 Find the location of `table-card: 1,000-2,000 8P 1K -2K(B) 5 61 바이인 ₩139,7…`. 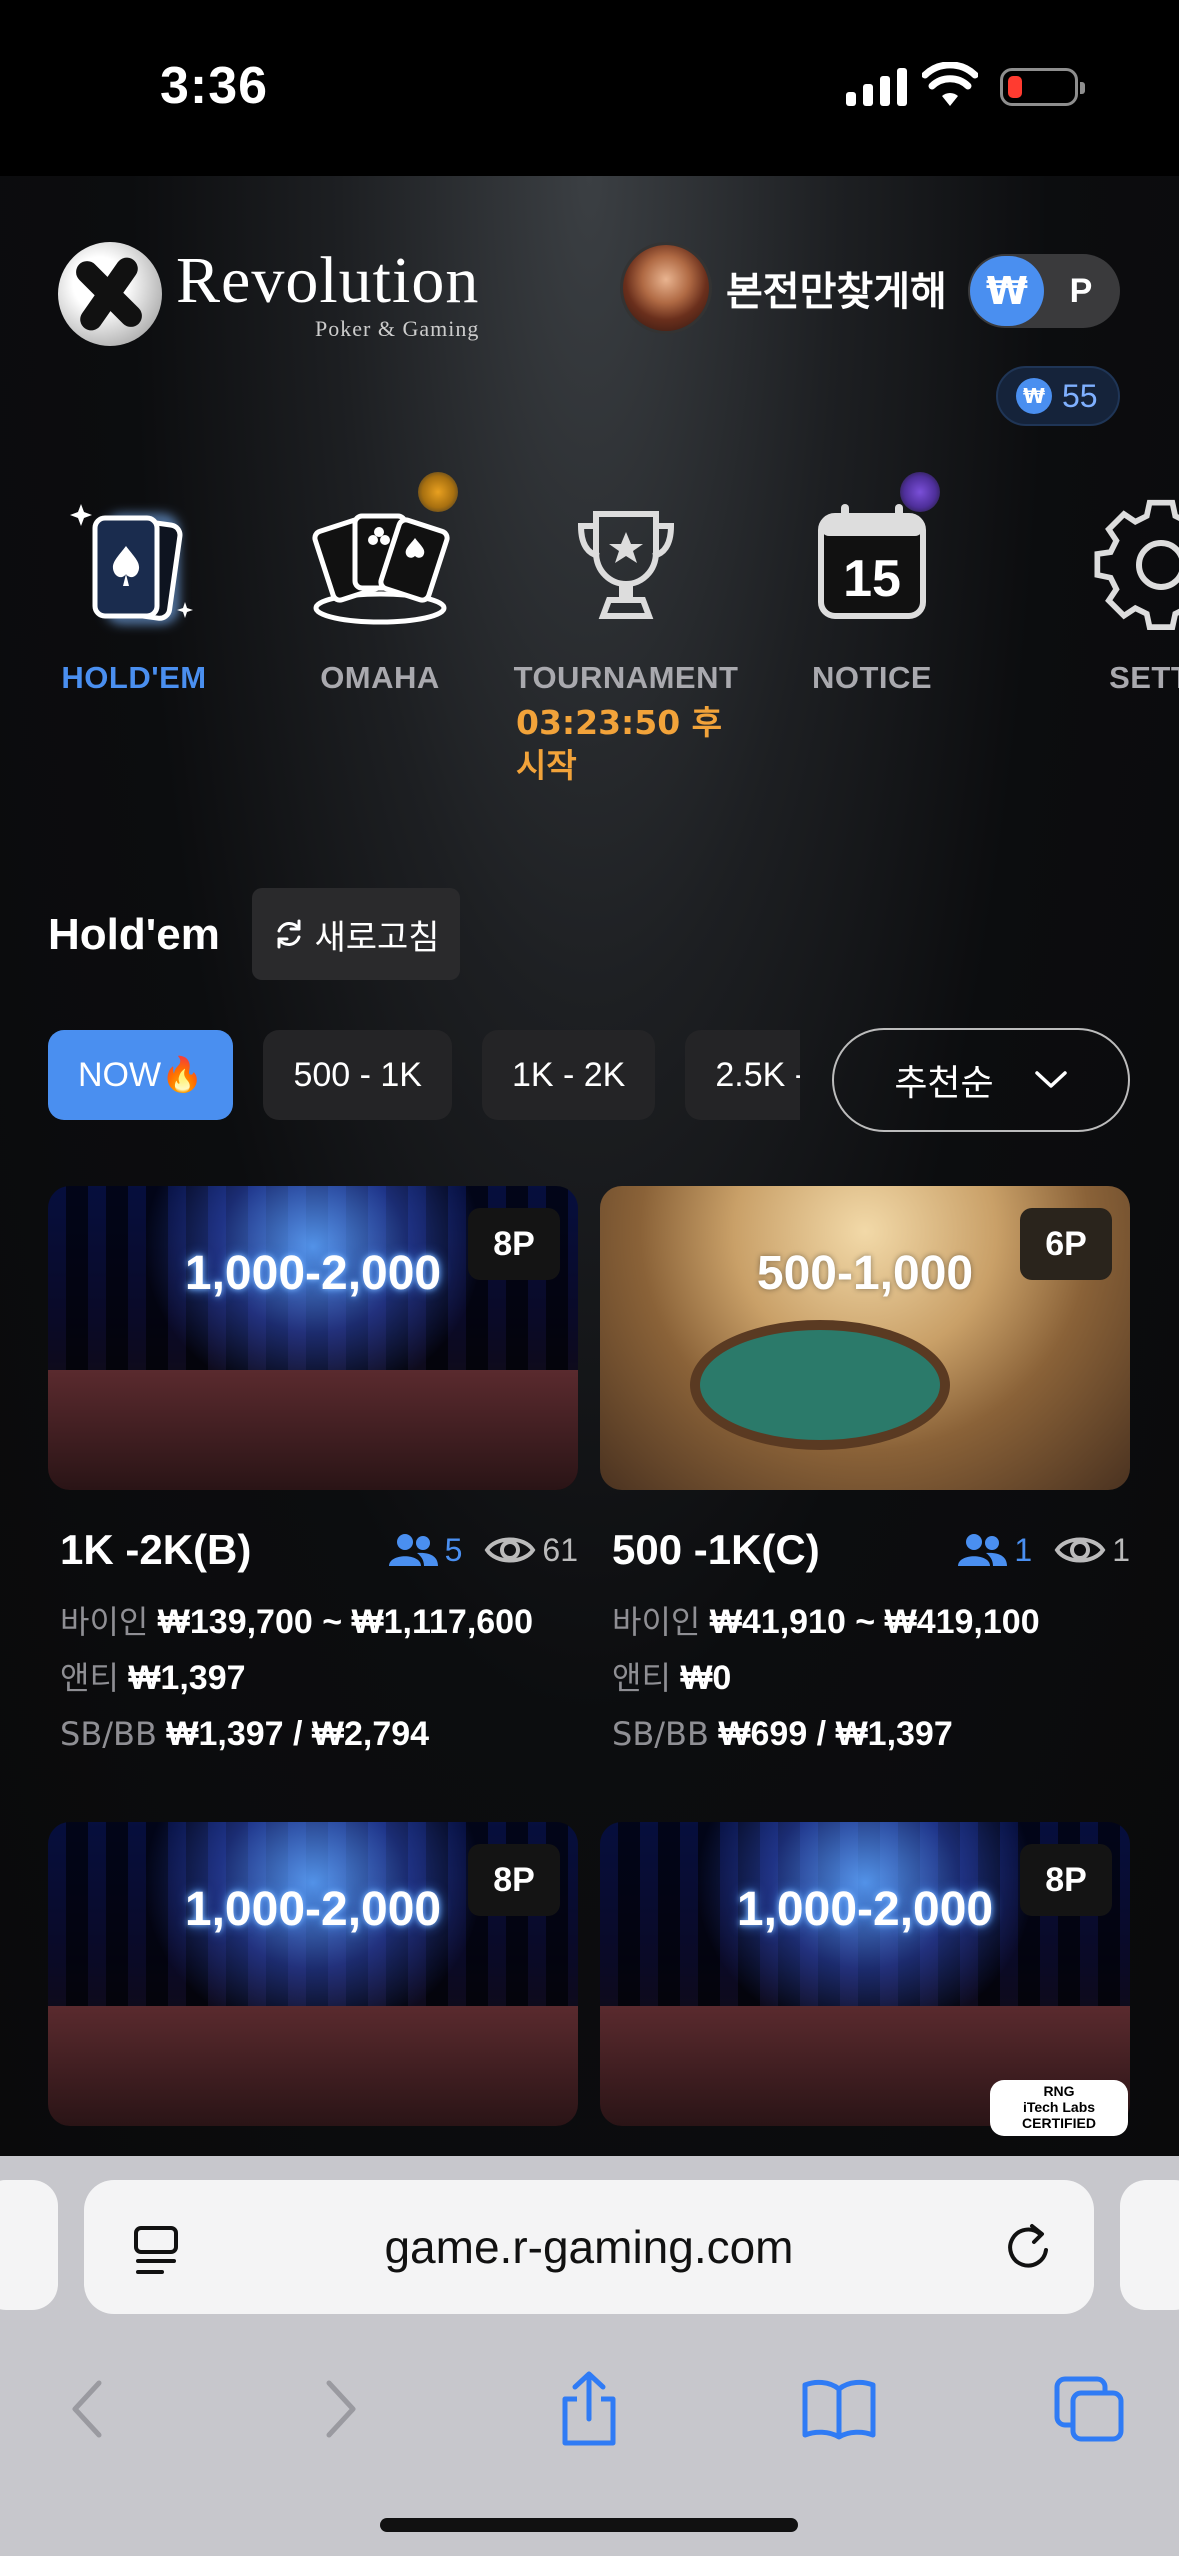

table-card: 1,000-2,000 8P 1K -2K(B) 5 61 바이인 ₩139,7… is located at coordinates (313, 1474).